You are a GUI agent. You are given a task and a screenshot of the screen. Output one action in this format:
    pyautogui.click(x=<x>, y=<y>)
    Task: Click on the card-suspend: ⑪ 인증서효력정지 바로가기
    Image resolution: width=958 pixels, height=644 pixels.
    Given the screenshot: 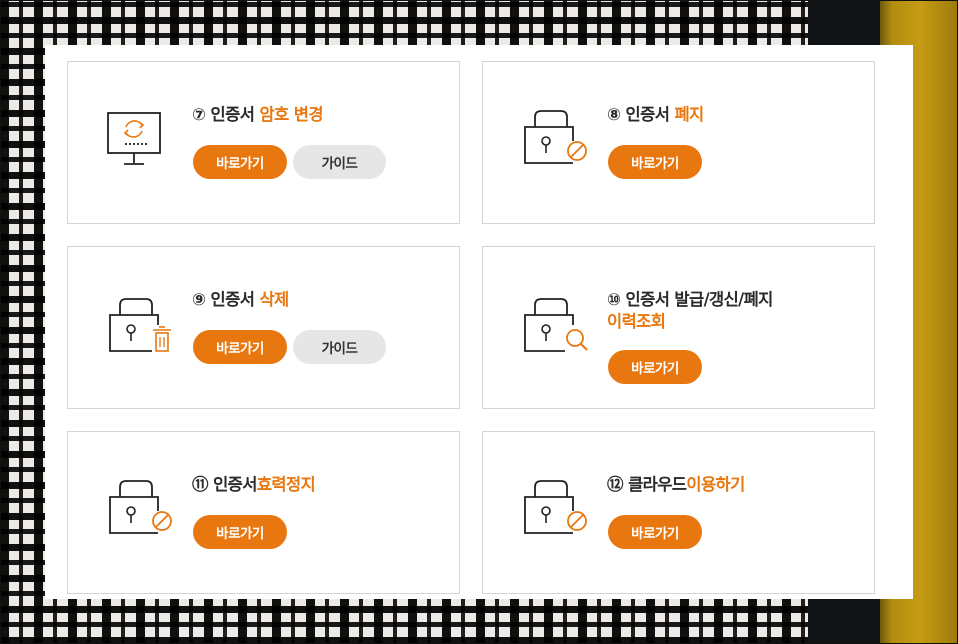 What is the action you would take?
    pyautogui.click(x=263, y=512)
    